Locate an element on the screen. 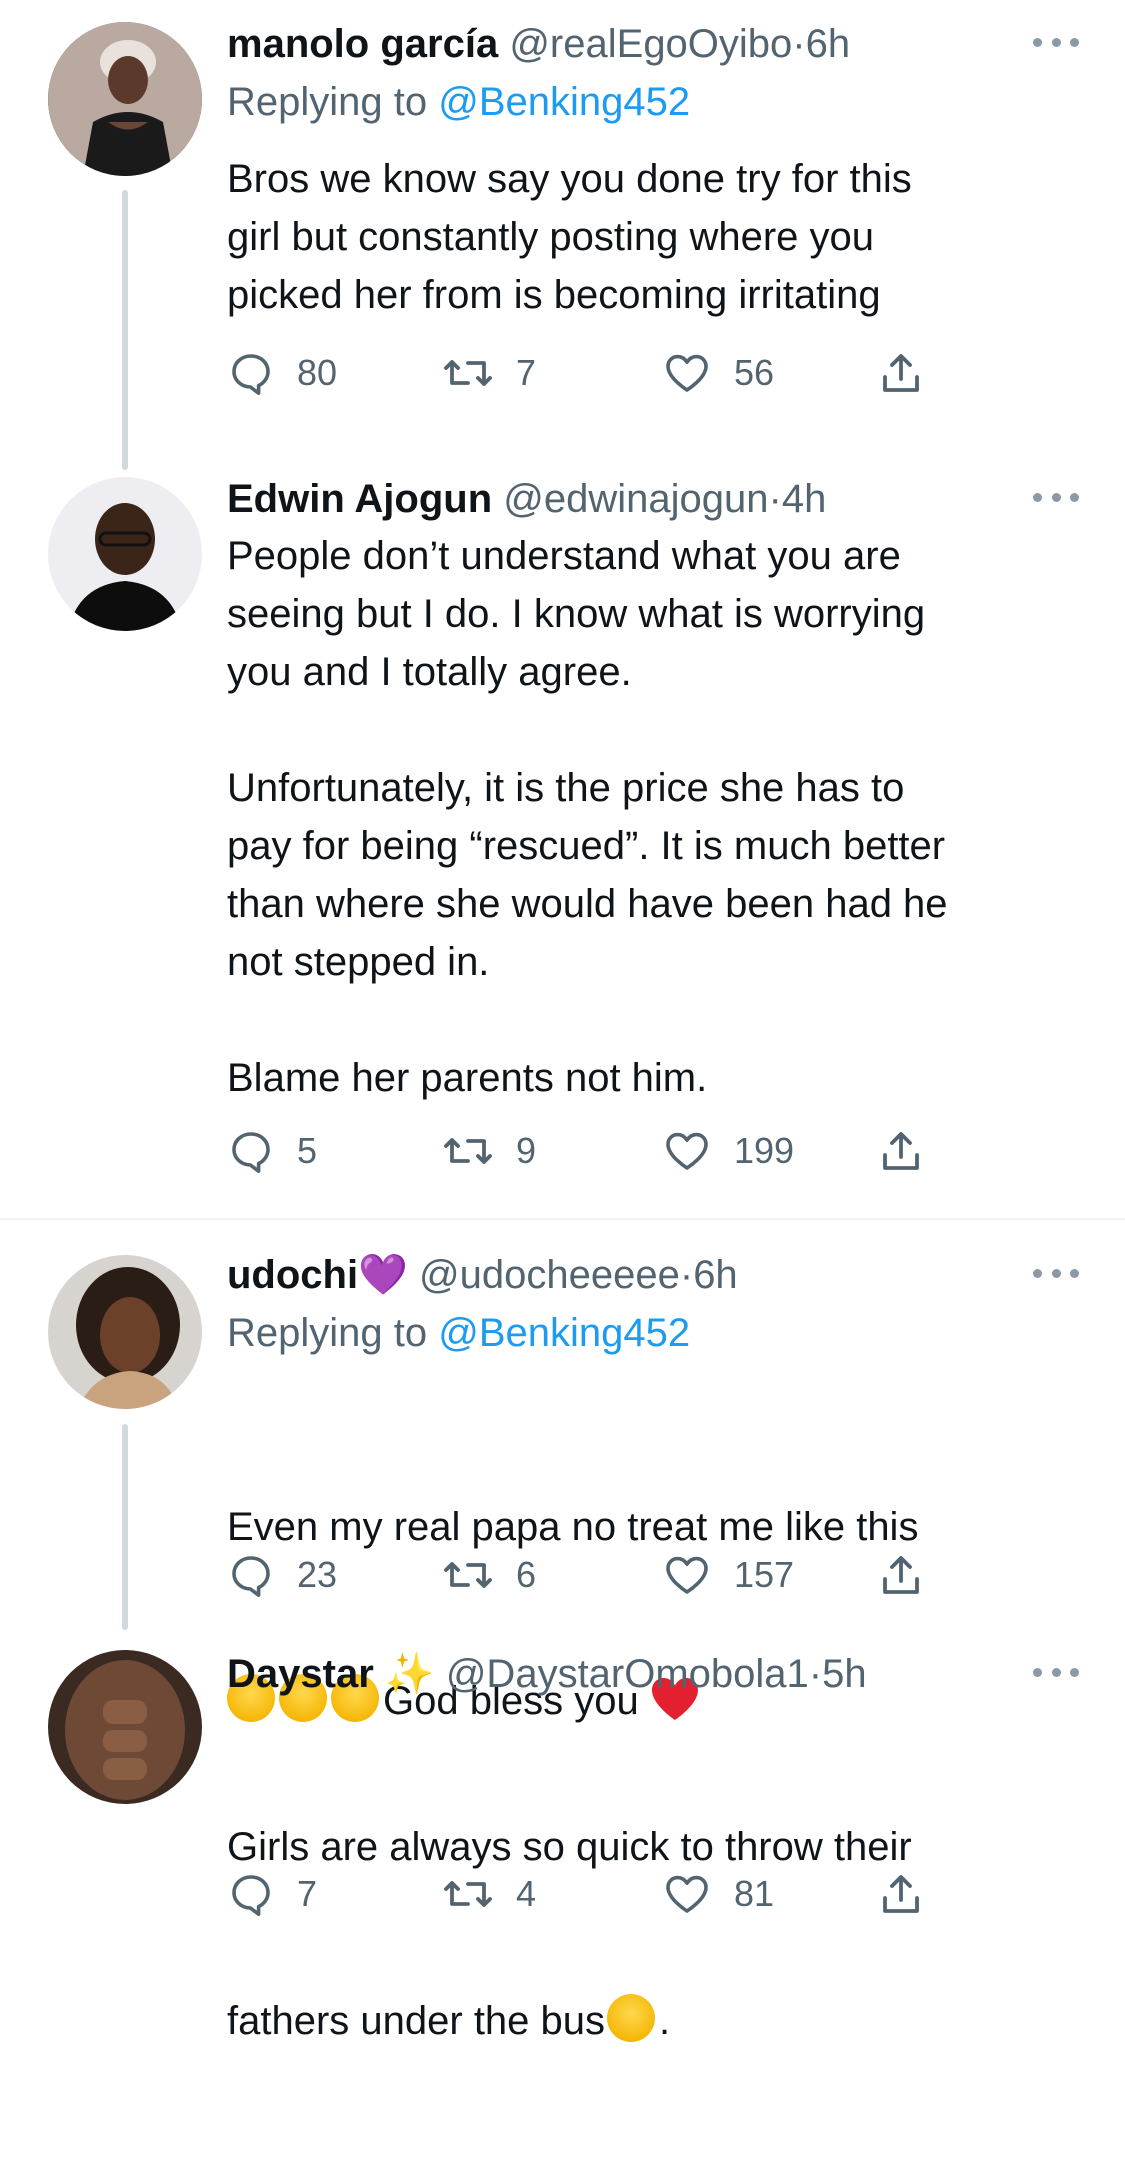  tweet-header: udochi💜 @udocheeeee·6h is located at coordinates (656, 1275).